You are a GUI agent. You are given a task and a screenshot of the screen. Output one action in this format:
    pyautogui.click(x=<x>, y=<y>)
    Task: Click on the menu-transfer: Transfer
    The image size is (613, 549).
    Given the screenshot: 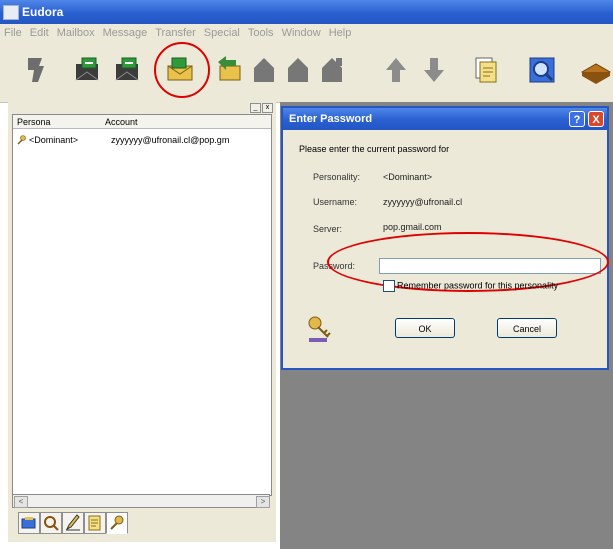 What is the action you would take?
    pyautogui.click(x=175, y=31)
    